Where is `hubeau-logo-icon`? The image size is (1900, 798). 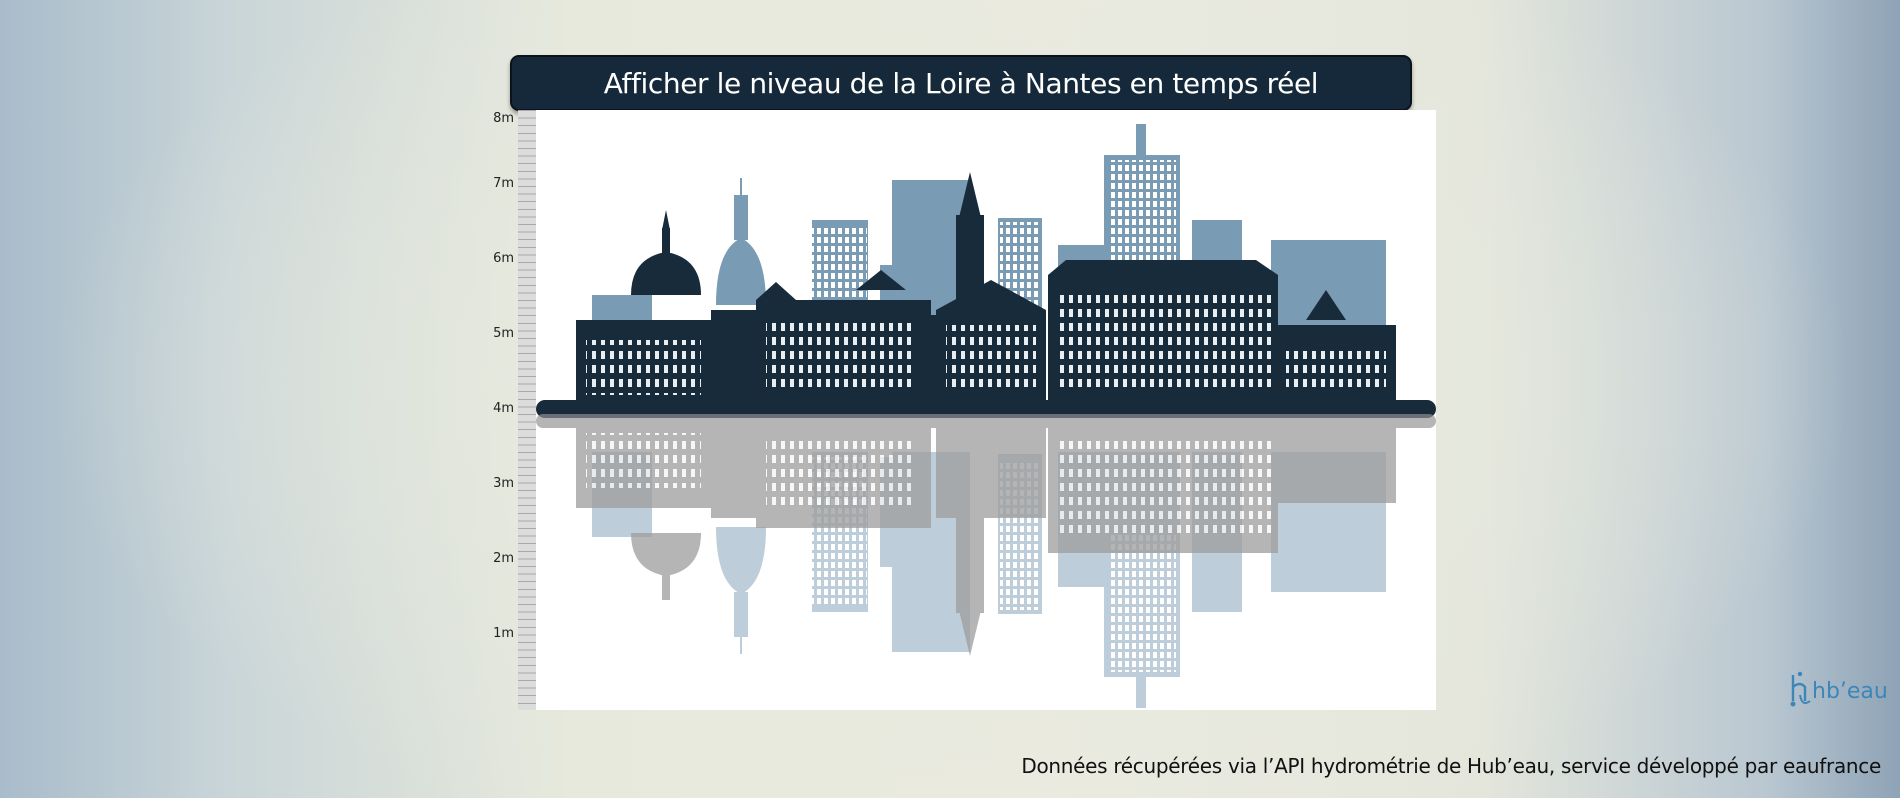
hubeau-logo-icon is located at coordinates (1800, 689).